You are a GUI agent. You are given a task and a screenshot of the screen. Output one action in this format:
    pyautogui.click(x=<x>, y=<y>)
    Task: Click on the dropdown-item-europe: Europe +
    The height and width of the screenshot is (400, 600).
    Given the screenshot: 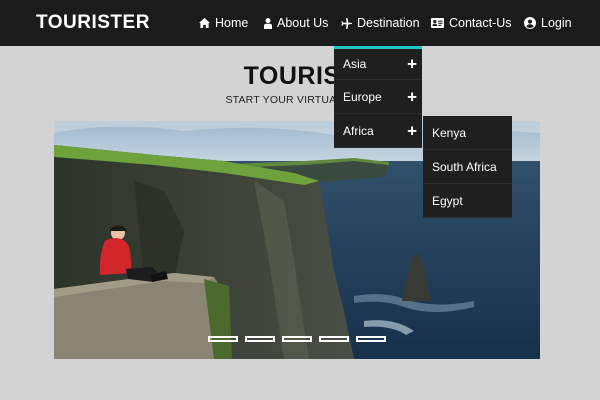 What is the action you would take?
    pyautogui.click(x=378, y=97)
    